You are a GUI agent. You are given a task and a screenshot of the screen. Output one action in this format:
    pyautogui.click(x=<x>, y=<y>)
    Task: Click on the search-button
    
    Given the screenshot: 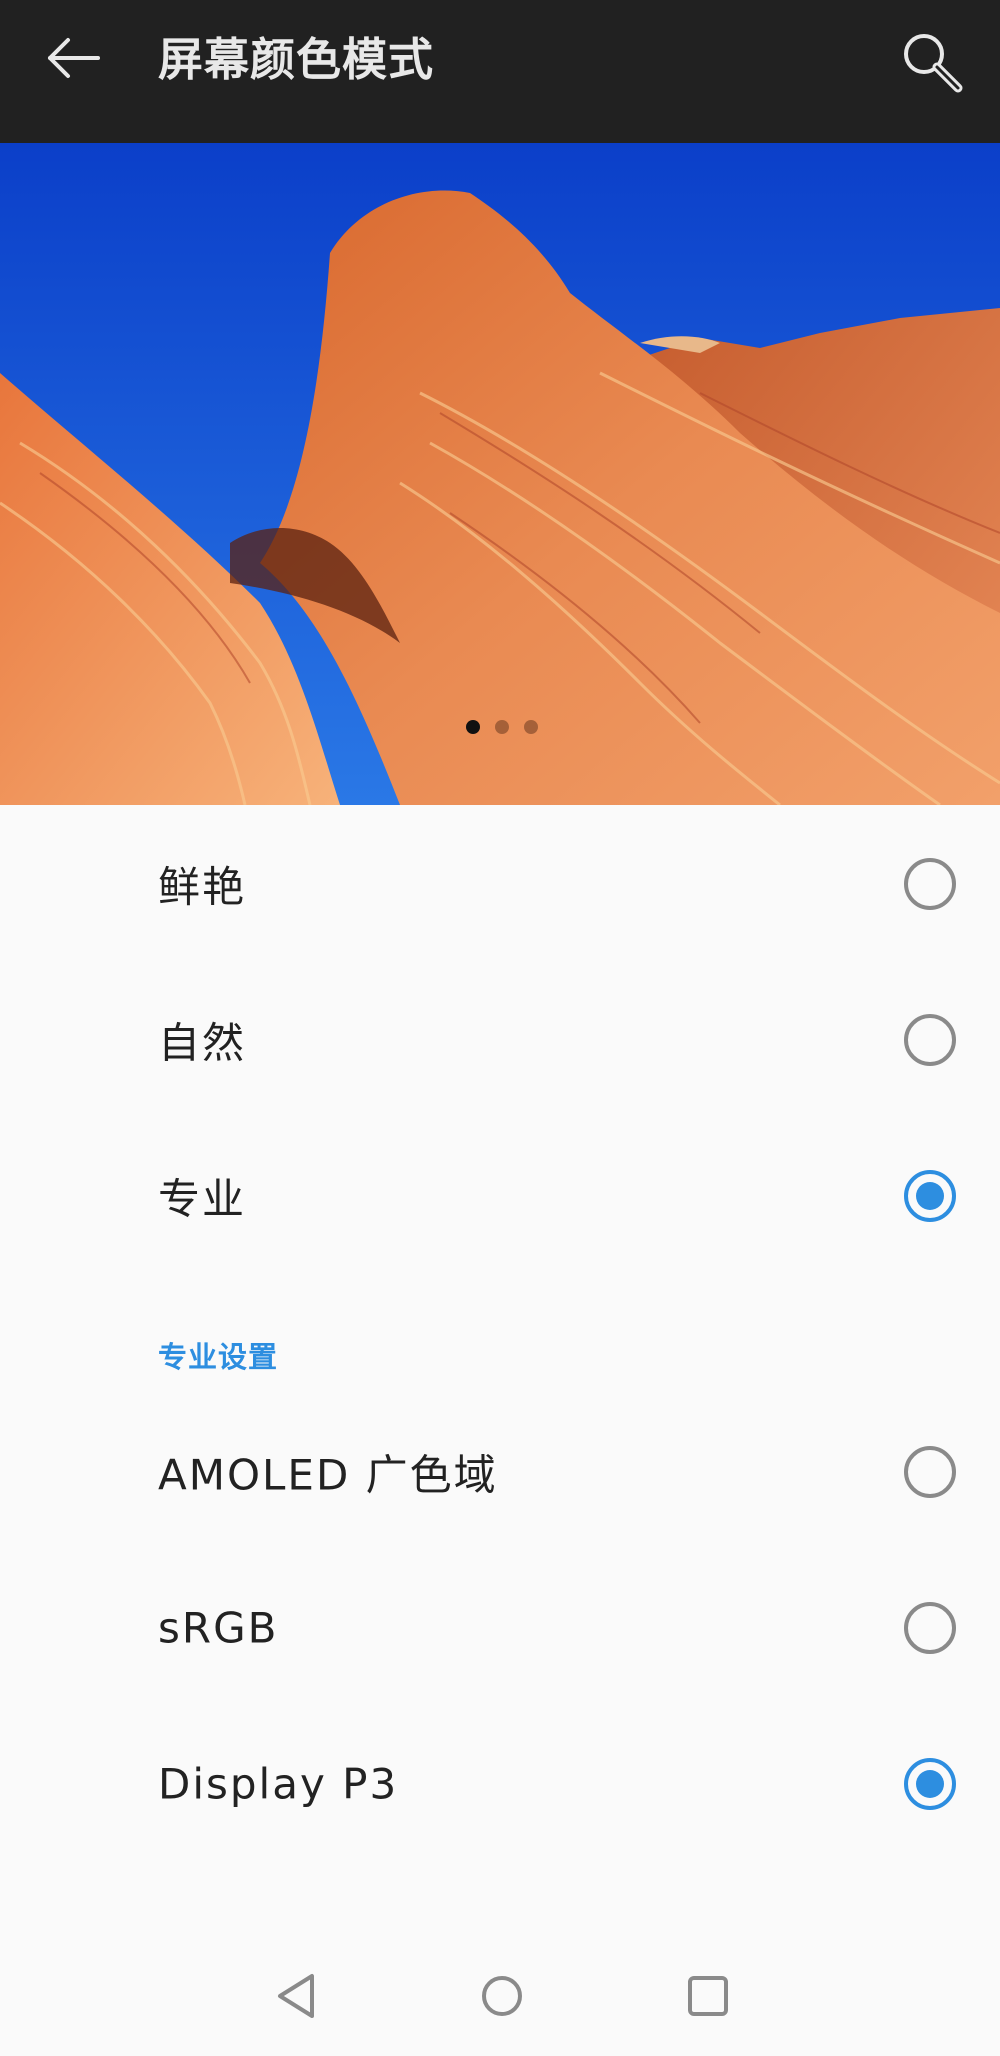 What is the action you would take?
    pyautogui.click(x=933, y=65)
    